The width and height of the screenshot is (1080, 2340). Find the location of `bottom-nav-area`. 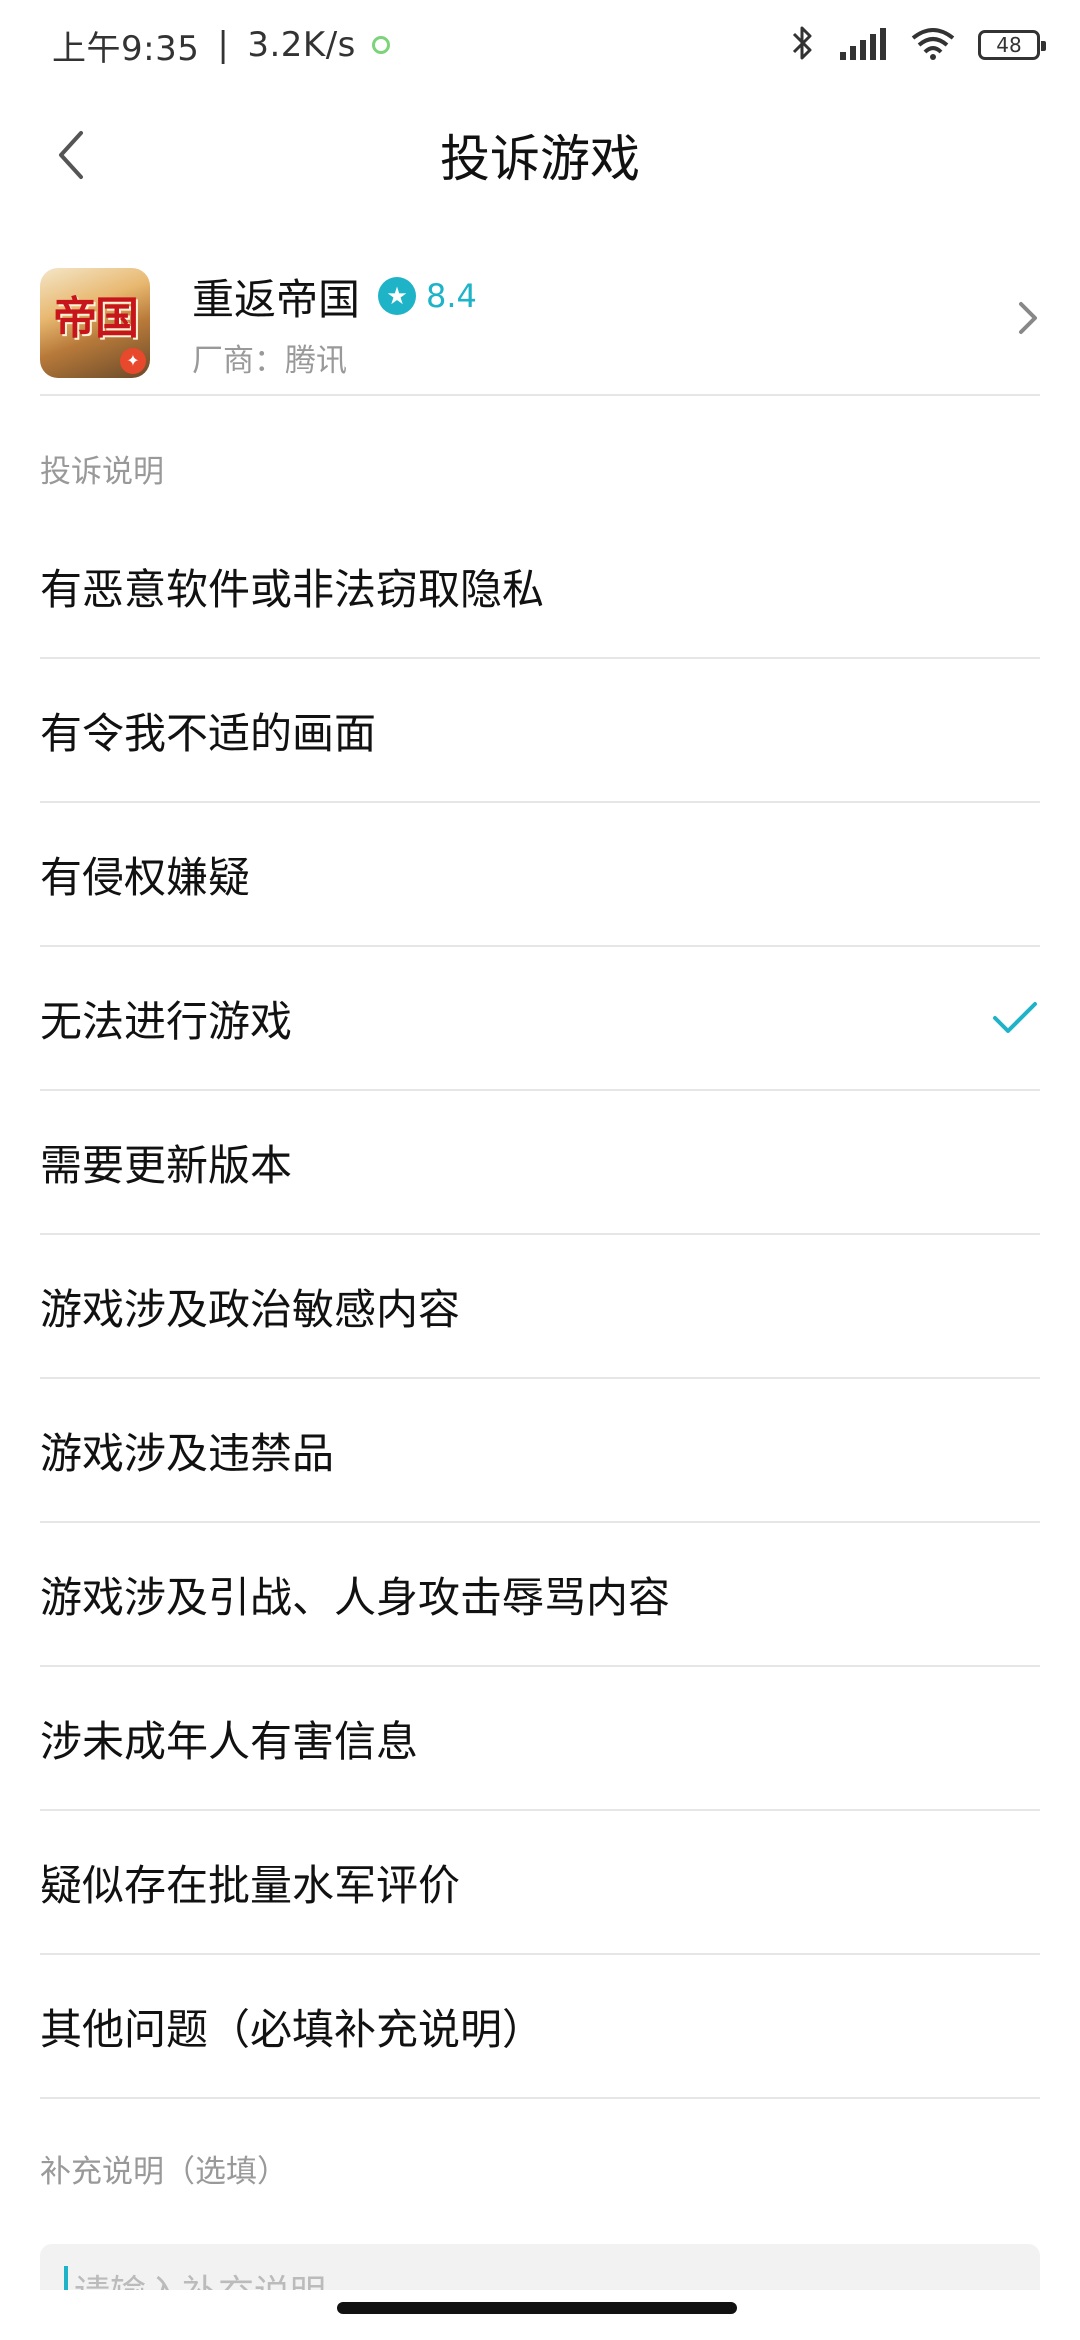

bottom-nav-area is located at coordinates (540, 2315).